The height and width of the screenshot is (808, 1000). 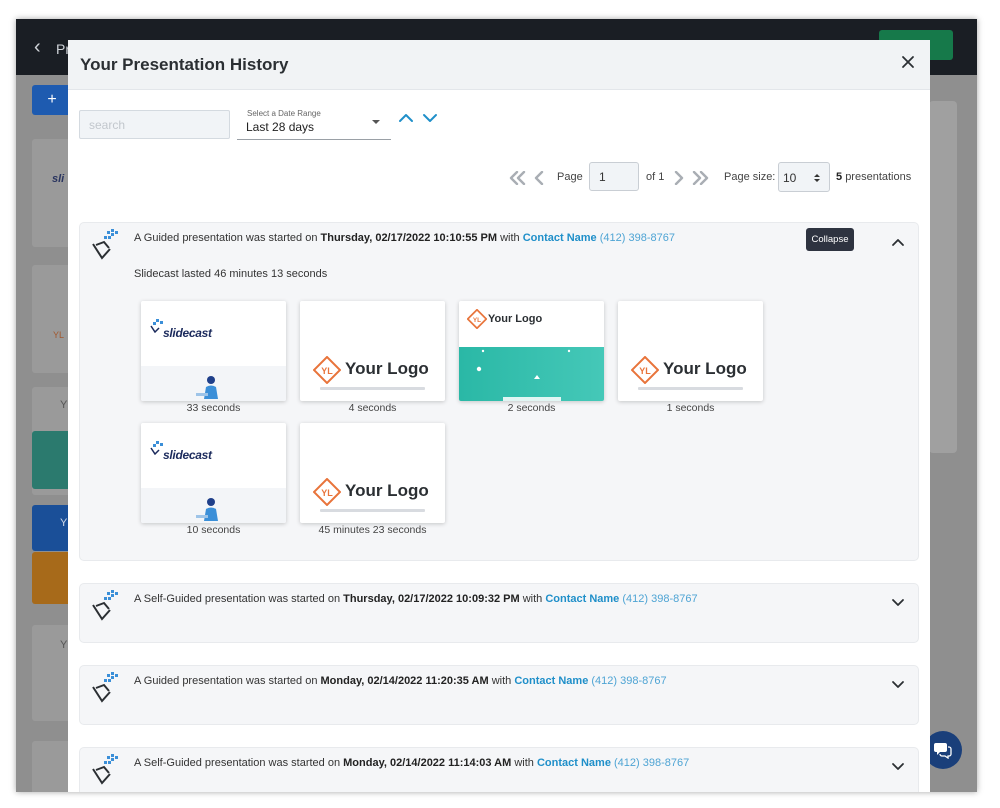 What do you see at coordinates (52, 460) in the screenshot?
I see `bg-thumb-teal` at bounding box center [52, 460].